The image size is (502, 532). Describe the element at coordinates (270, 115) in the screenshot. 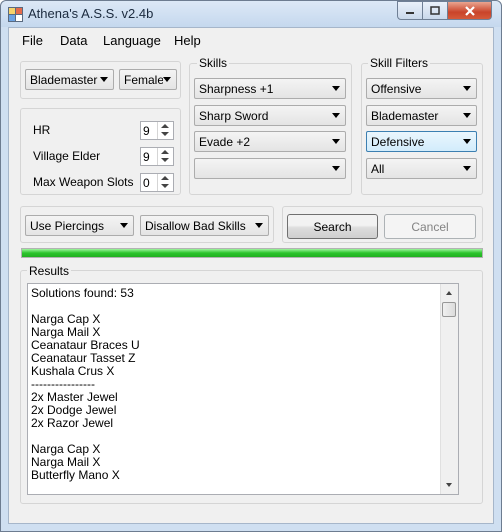

I see `skill-dropdown-2: Sharp Sword` at that location.